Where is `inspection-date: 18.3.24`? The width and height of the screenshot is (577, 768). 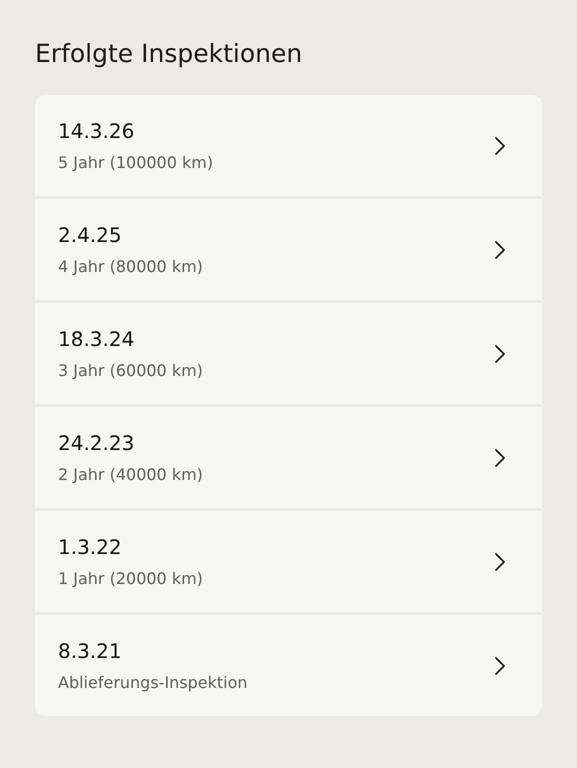
inspection-date: 18.3.24 is located at coordinates (97, 339).